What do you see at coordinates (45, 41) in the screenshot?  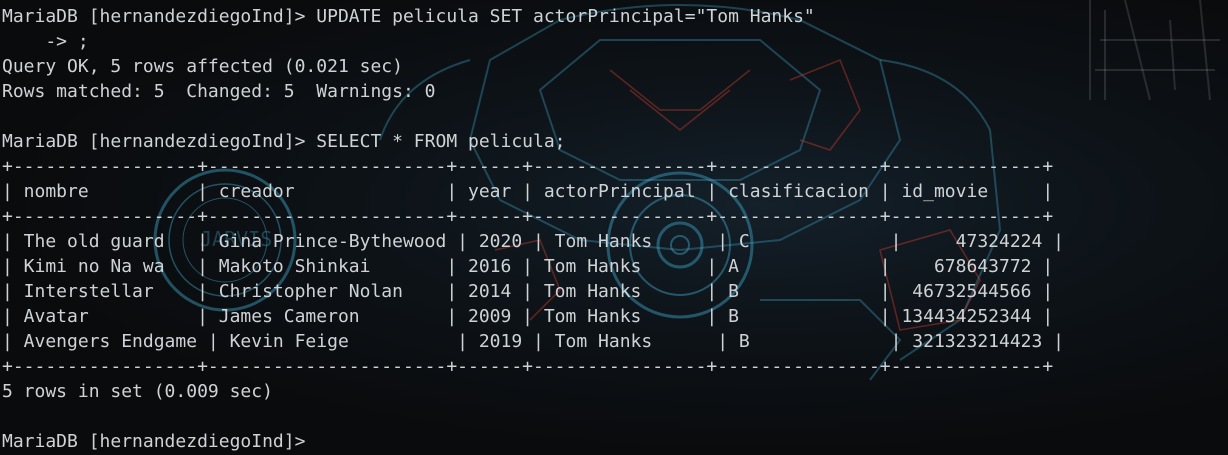 I see `continuation-line: -> ;` at bounding box center [45, 41].